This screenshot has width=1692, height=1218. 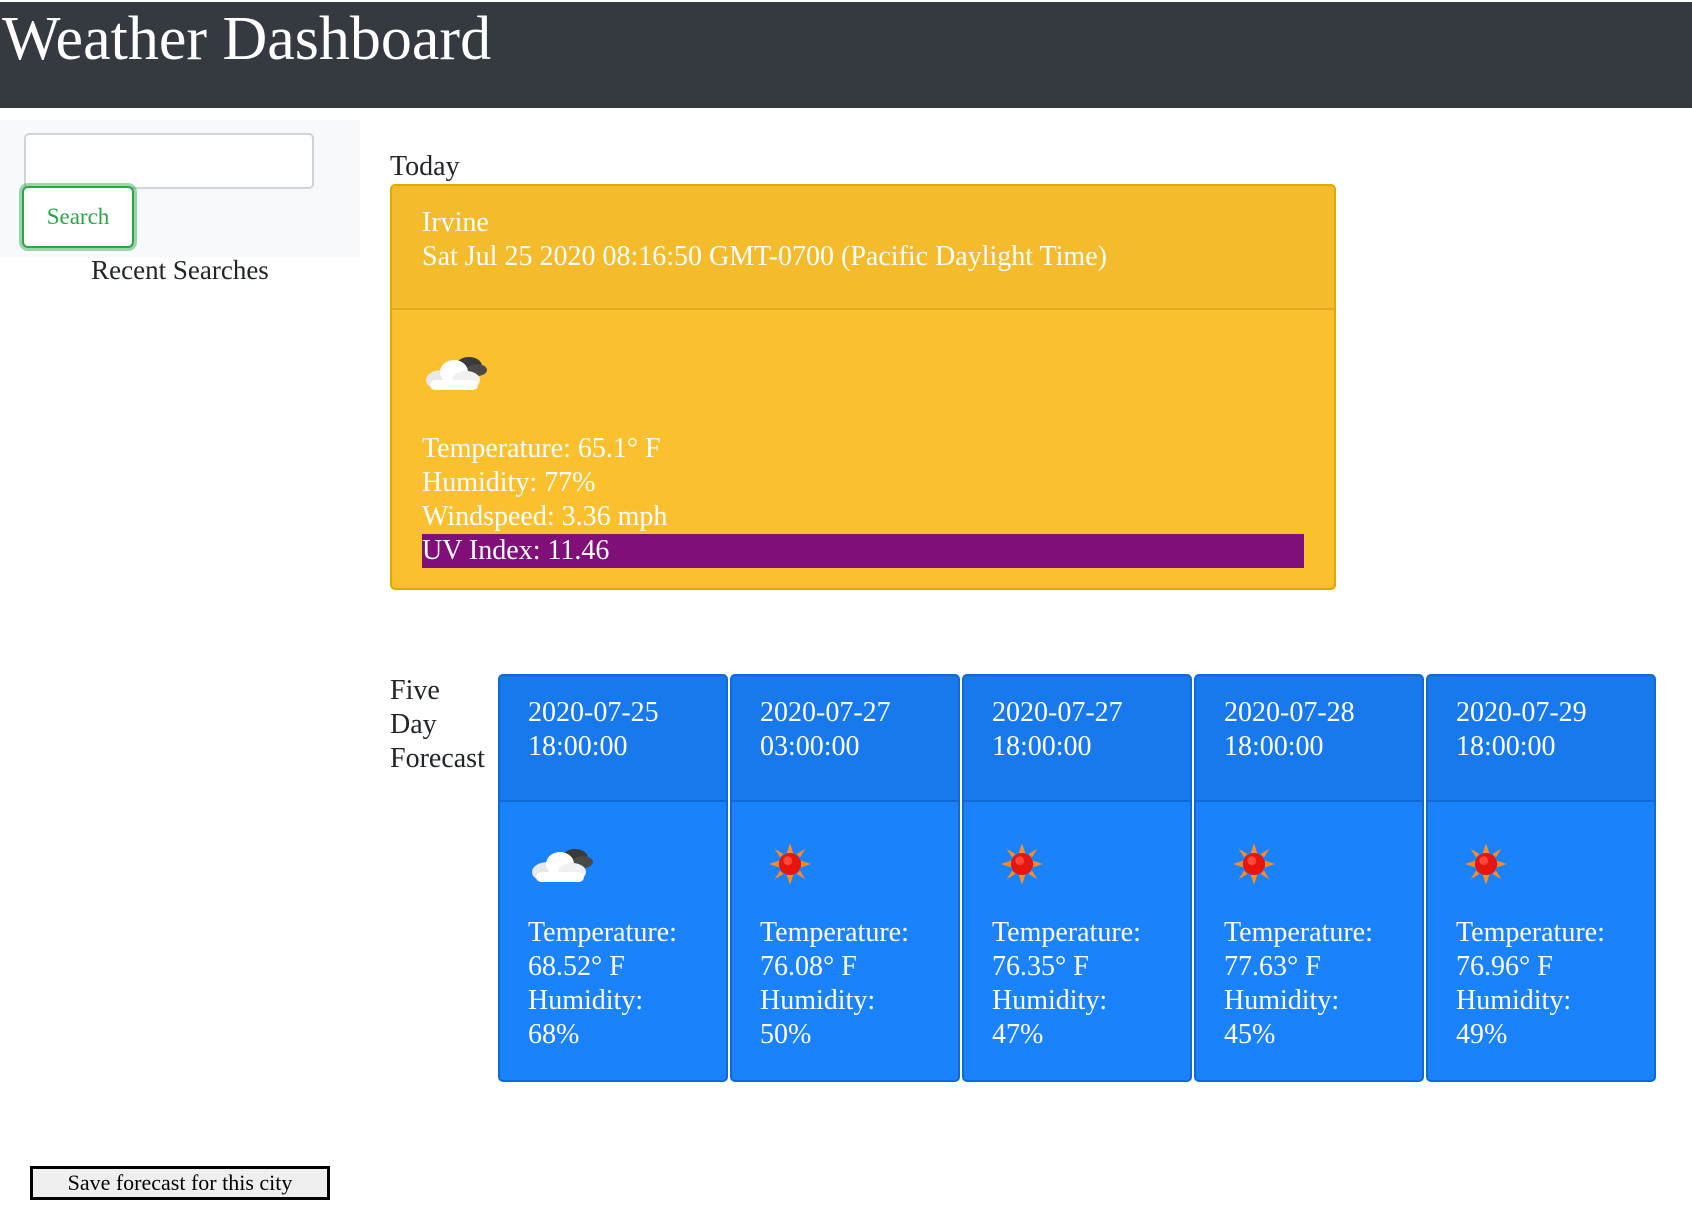 I want to click on forecast-date: 2020-07-29, so click(x=1521, y=712).